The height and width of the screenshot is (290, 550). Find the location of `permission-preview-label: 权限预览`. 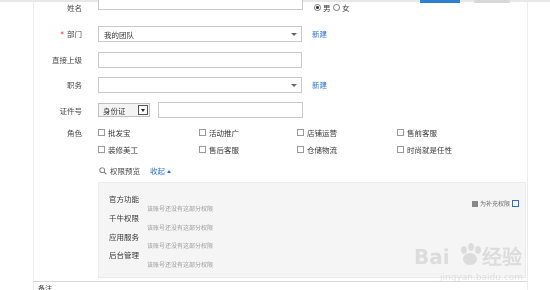

permission-preview-label: 权限预览 is located at coordinates (125, 171).